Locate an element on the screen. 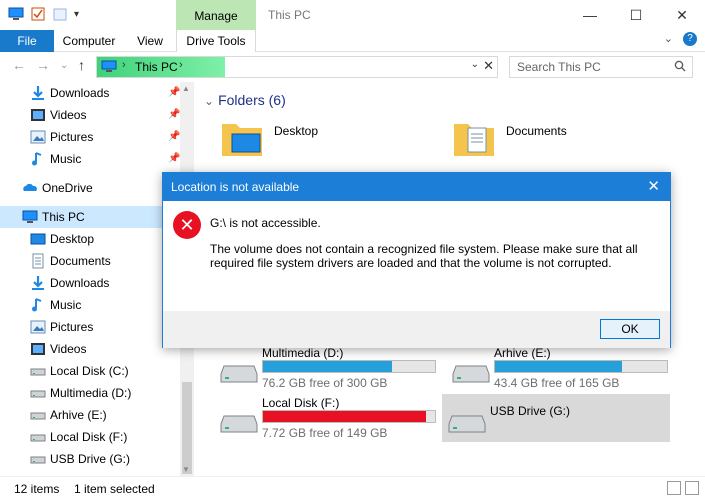  sidebar-item-onedrive: OneDrive is located at coordinates (57, 188).